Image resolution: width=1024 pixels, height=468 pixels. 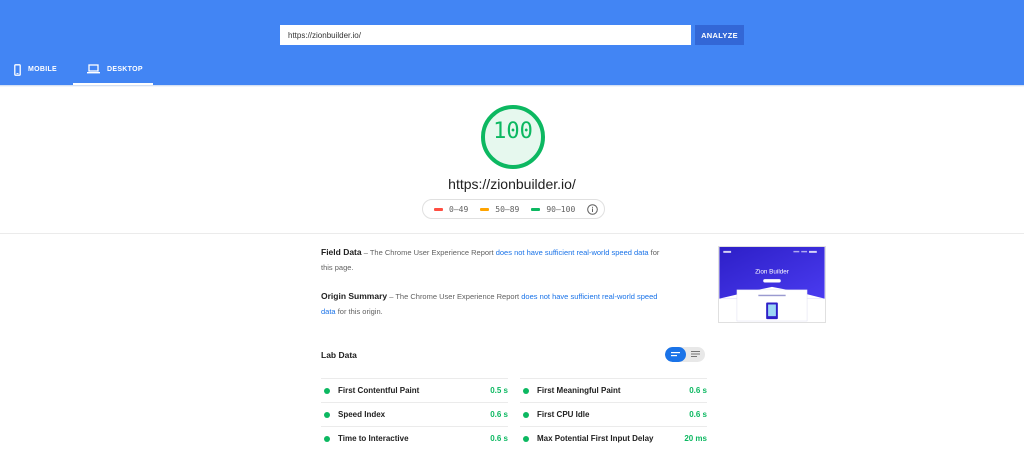 I want to click on tab-desktop-label: DESKTOP, so click(x=125, y=69).